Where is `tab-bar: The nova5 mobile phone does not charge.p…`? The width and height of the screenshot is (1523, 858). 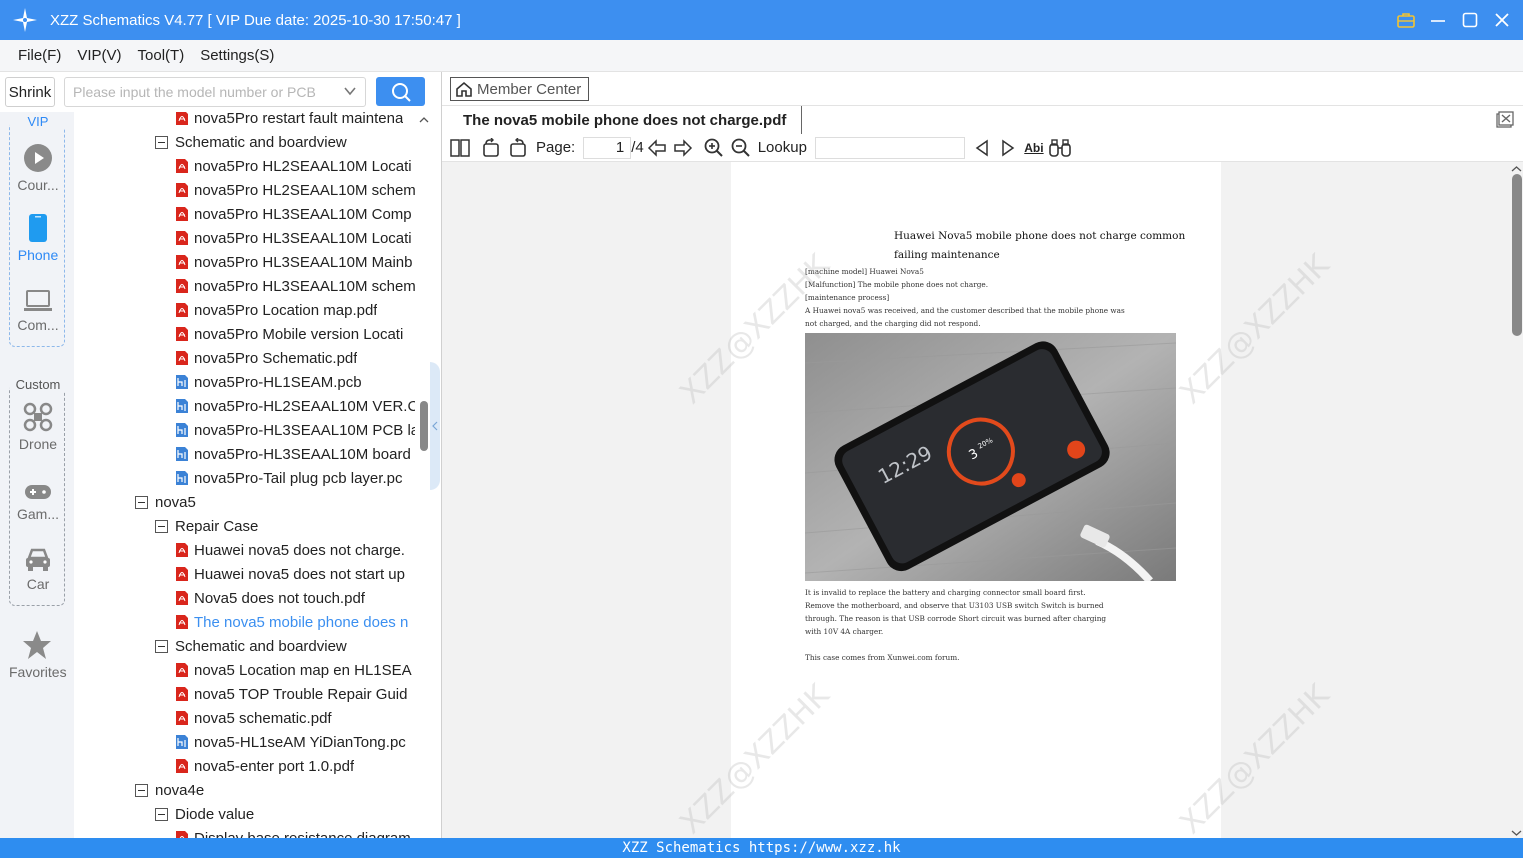
tab-bar: The nova5 mobile phone does not charge.p… is located at coordinates (982, 120).